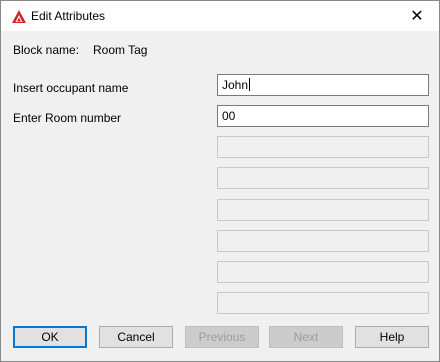  Describe the element at coordinates (46, 50) in the screenshot. I see `block-name-label: Block name:` at that location.